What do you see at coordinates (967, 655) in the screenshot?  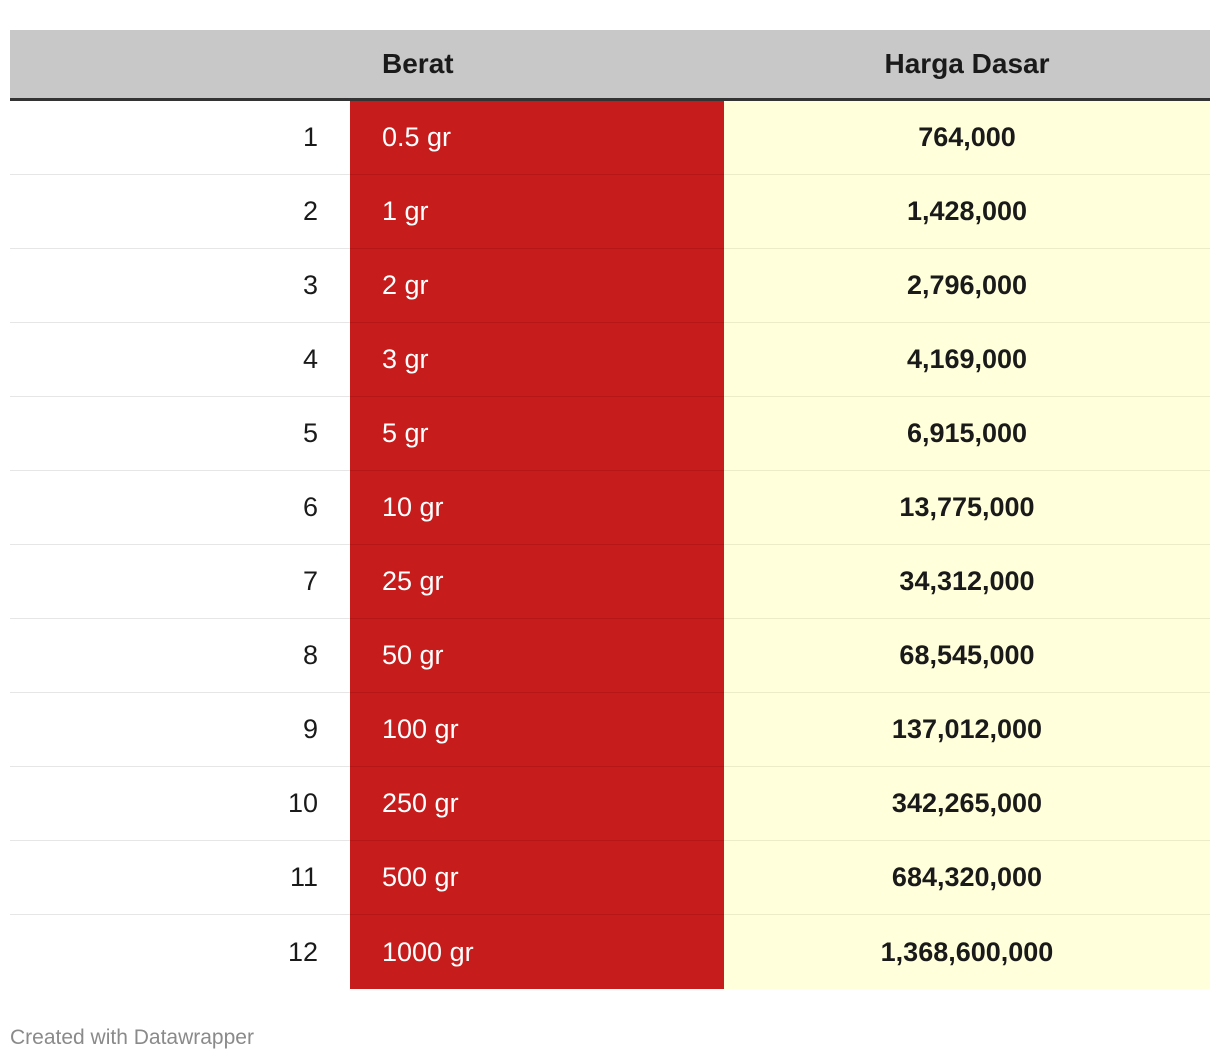 I see `harga-dasar-cell: 68,545,000` at bounding box center [967, 655].